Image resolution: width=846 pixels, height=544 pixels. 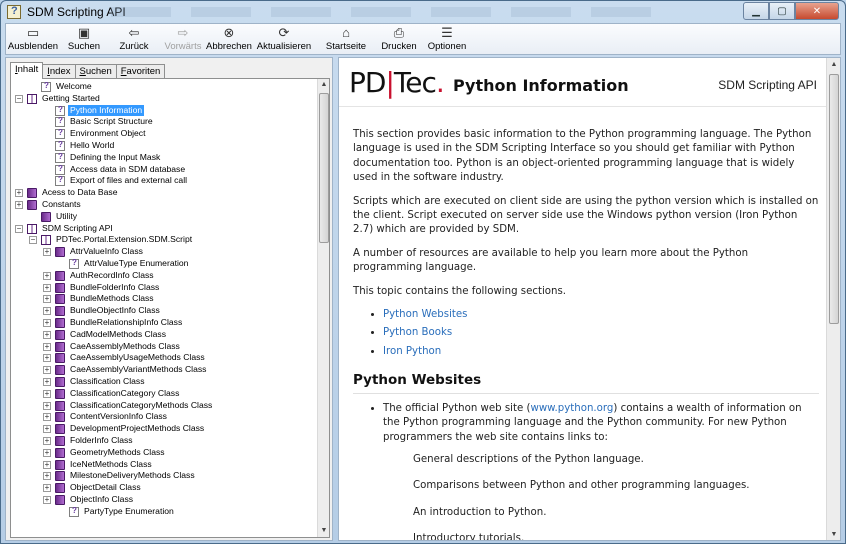 I want to click on tree-node: + CaeAssemblyUsageMethods Class, so click(x=165, y=358).